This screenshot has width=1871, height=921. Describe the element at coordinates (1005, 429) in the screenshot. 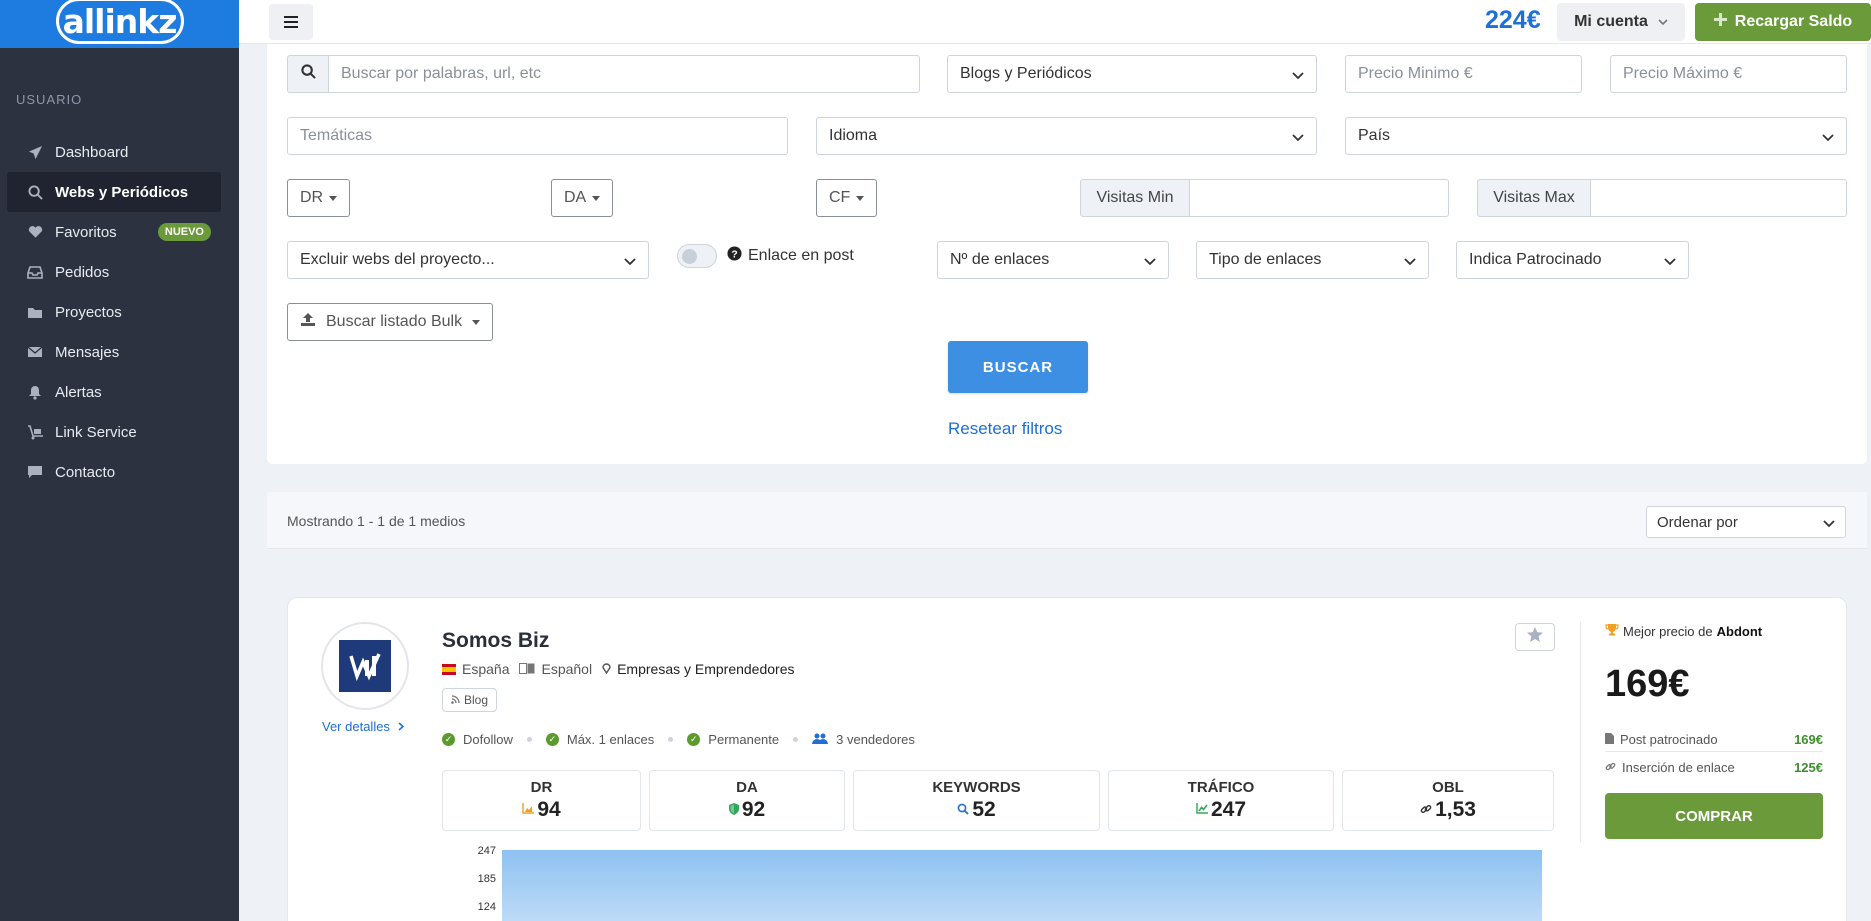

I see `reset-filters-link: Resetear filtros` at that location.